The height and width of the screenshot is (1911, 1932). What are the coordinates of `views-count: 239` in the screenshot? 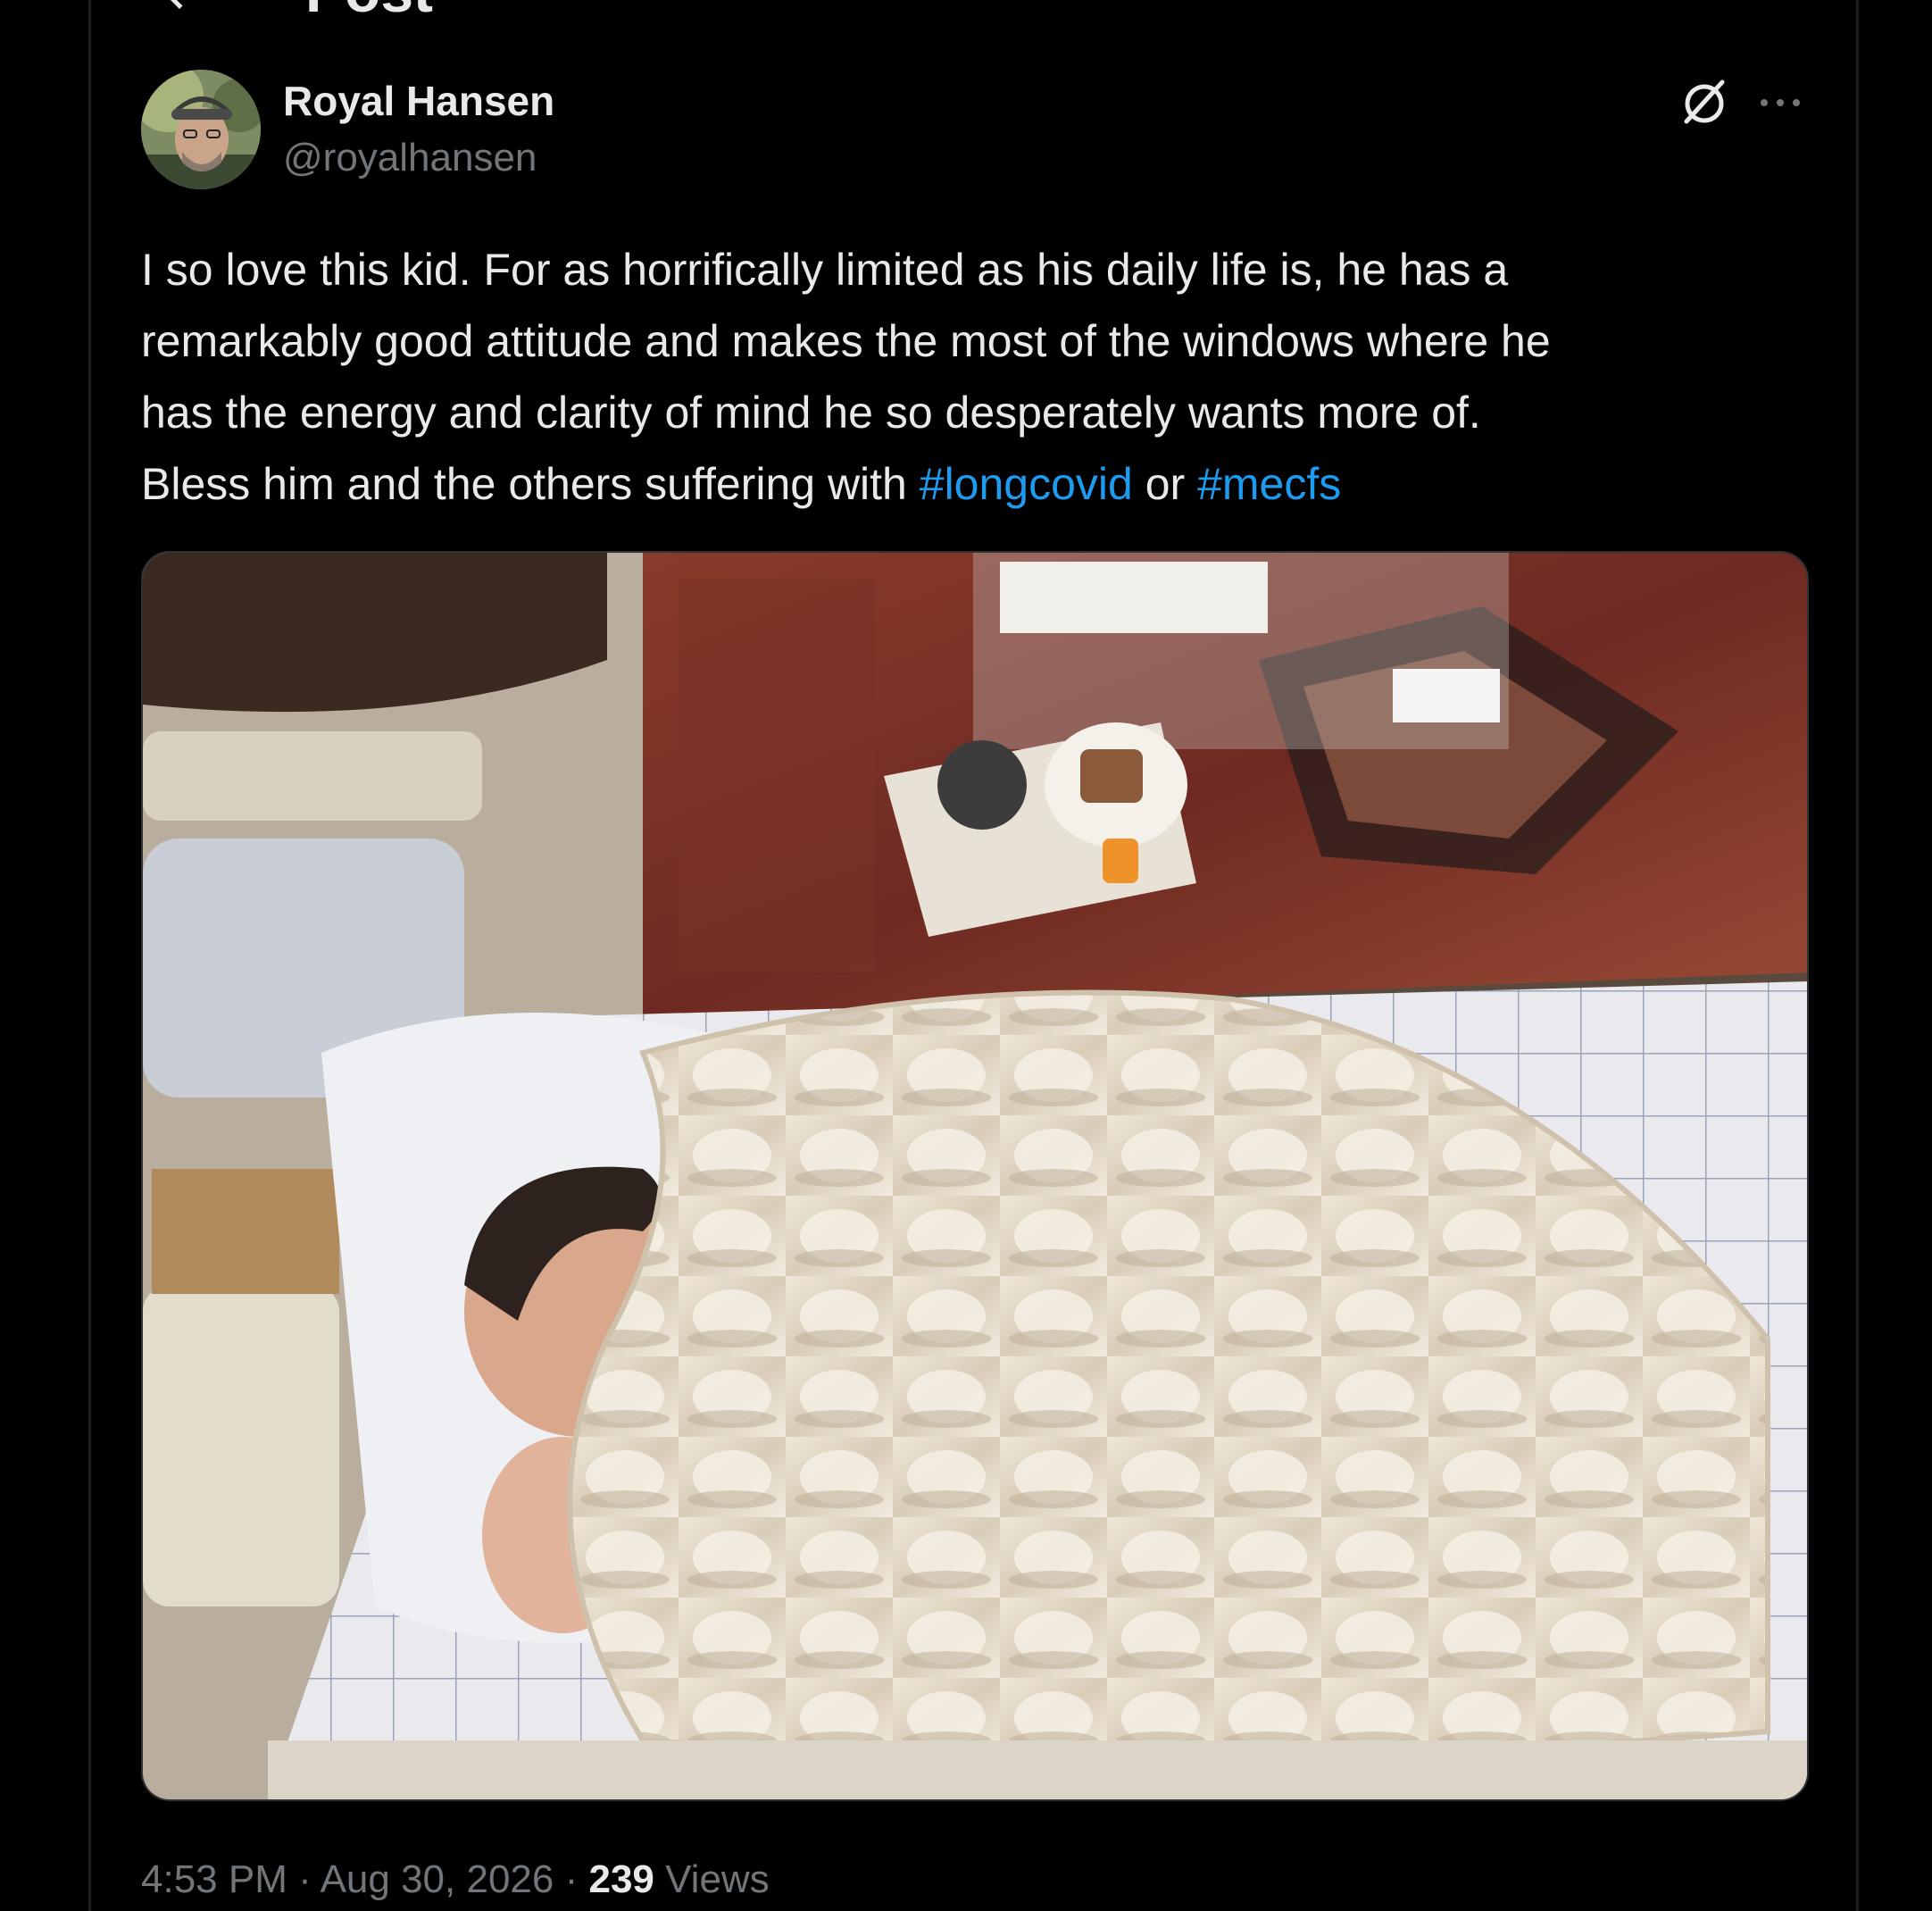 It's located at (621, 1879).